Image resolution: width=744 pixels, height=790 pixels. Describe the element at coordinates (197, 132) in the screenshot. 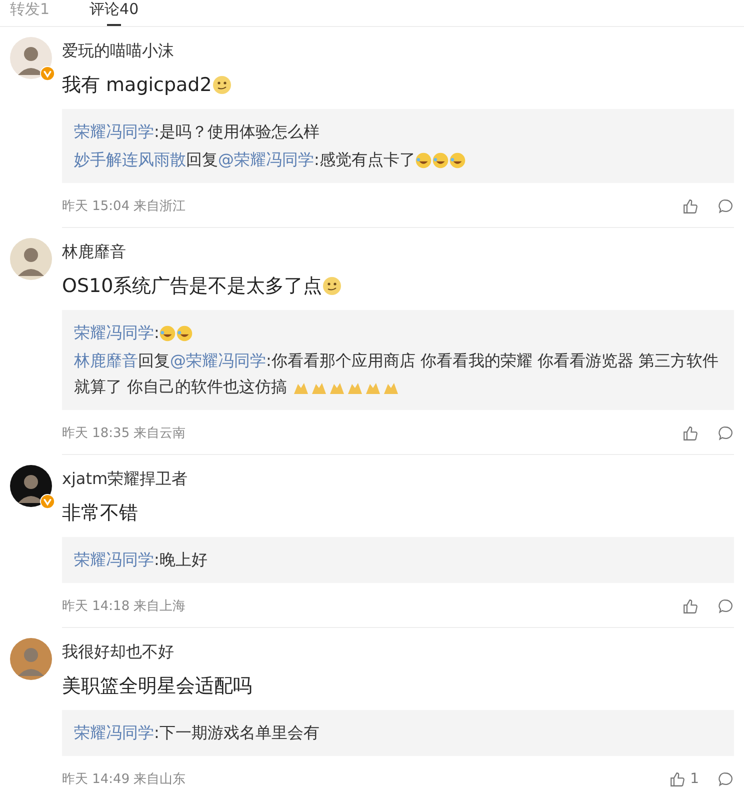

I see `reply-text: 荣耀冯同学:是吗？使用体验怎么样` at that location.